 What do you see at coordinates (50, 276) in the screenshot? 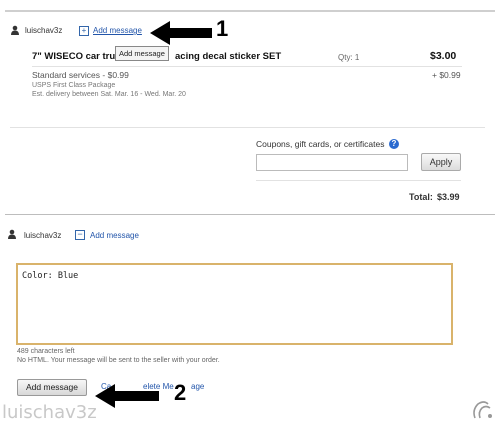
I see `message-text: Color: Blue` at bounding box center [50, 276].